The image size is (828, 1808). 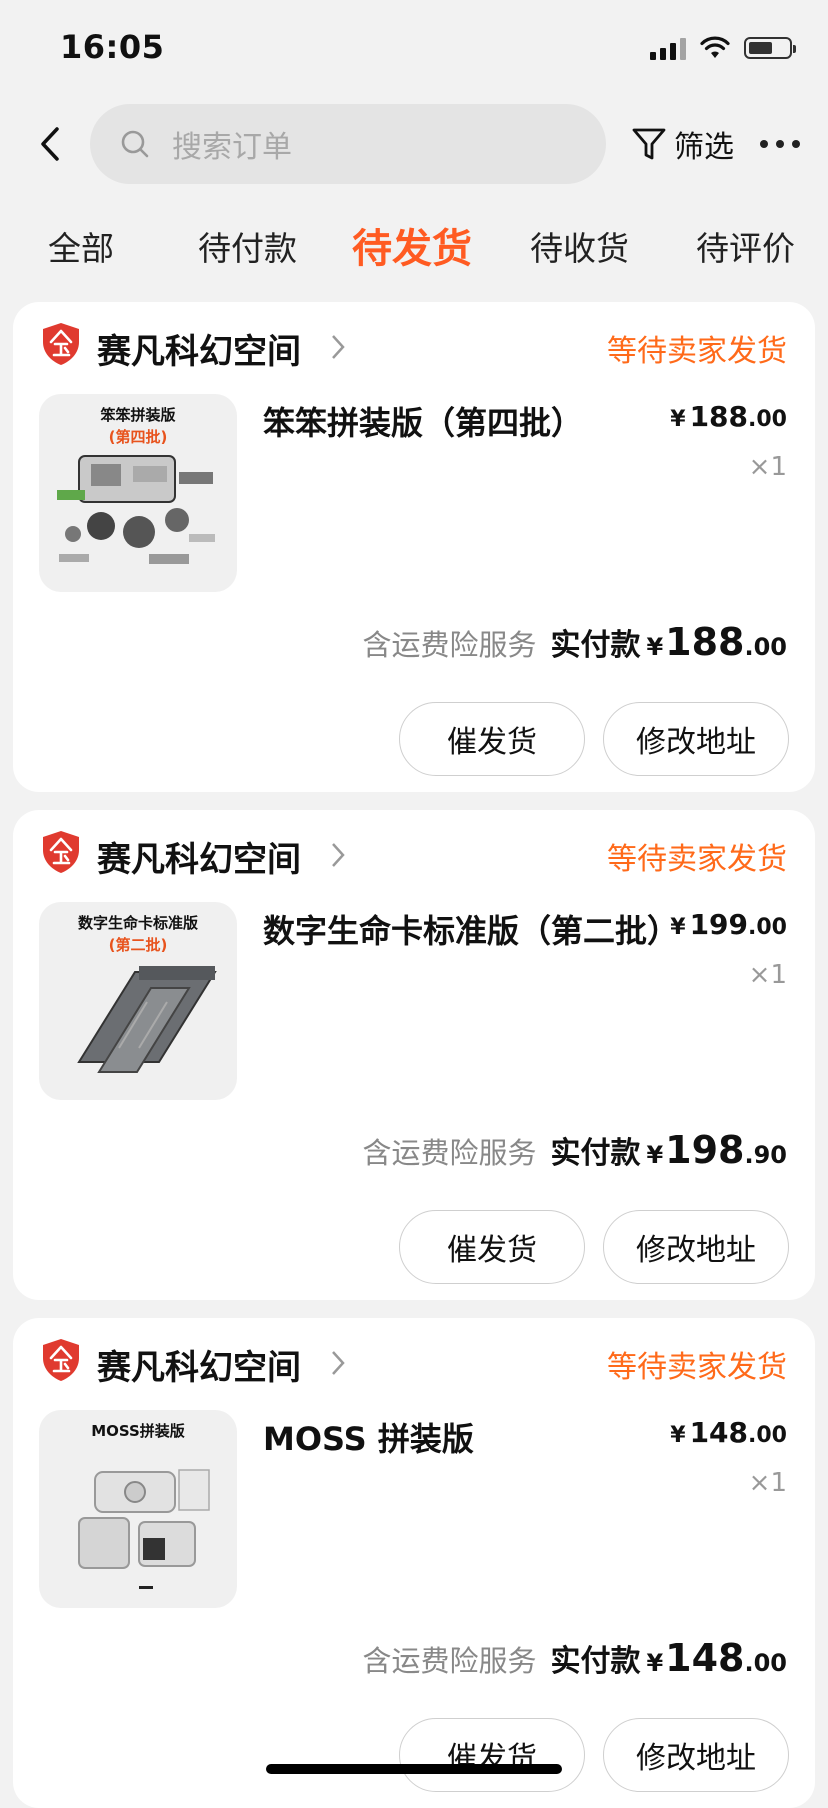 What do you see at coordinates (579, 246) in the screenshot?
I see `tab-pending-receipt: 待收货` at bounding box center [579, 246].